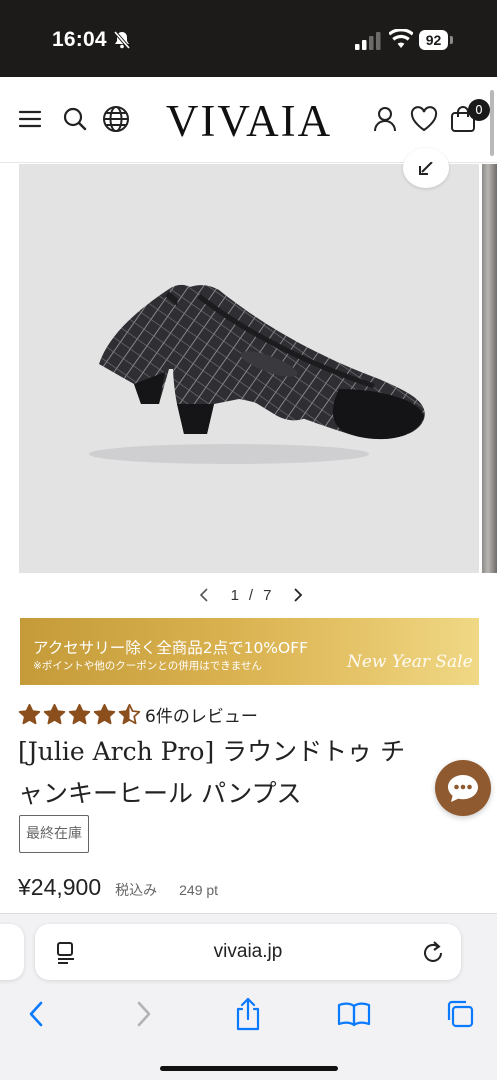  I want to click on status-time: 16:04, so click(79, 39).